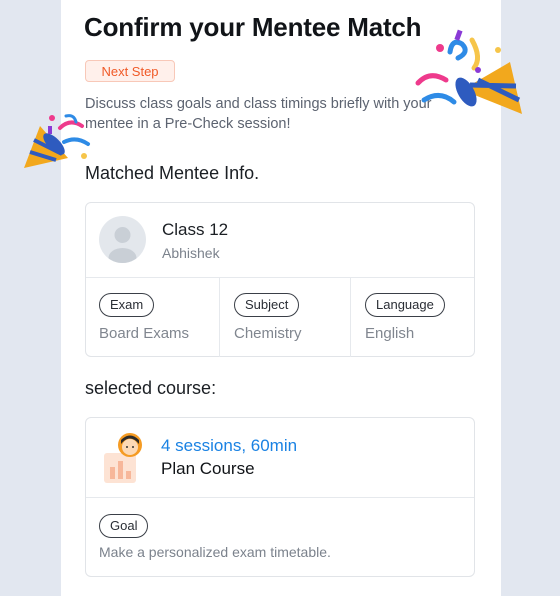  Describe the element at coordinates (267, 305) in the screenshot. I see `subject-label-pill: Subject` at that location.